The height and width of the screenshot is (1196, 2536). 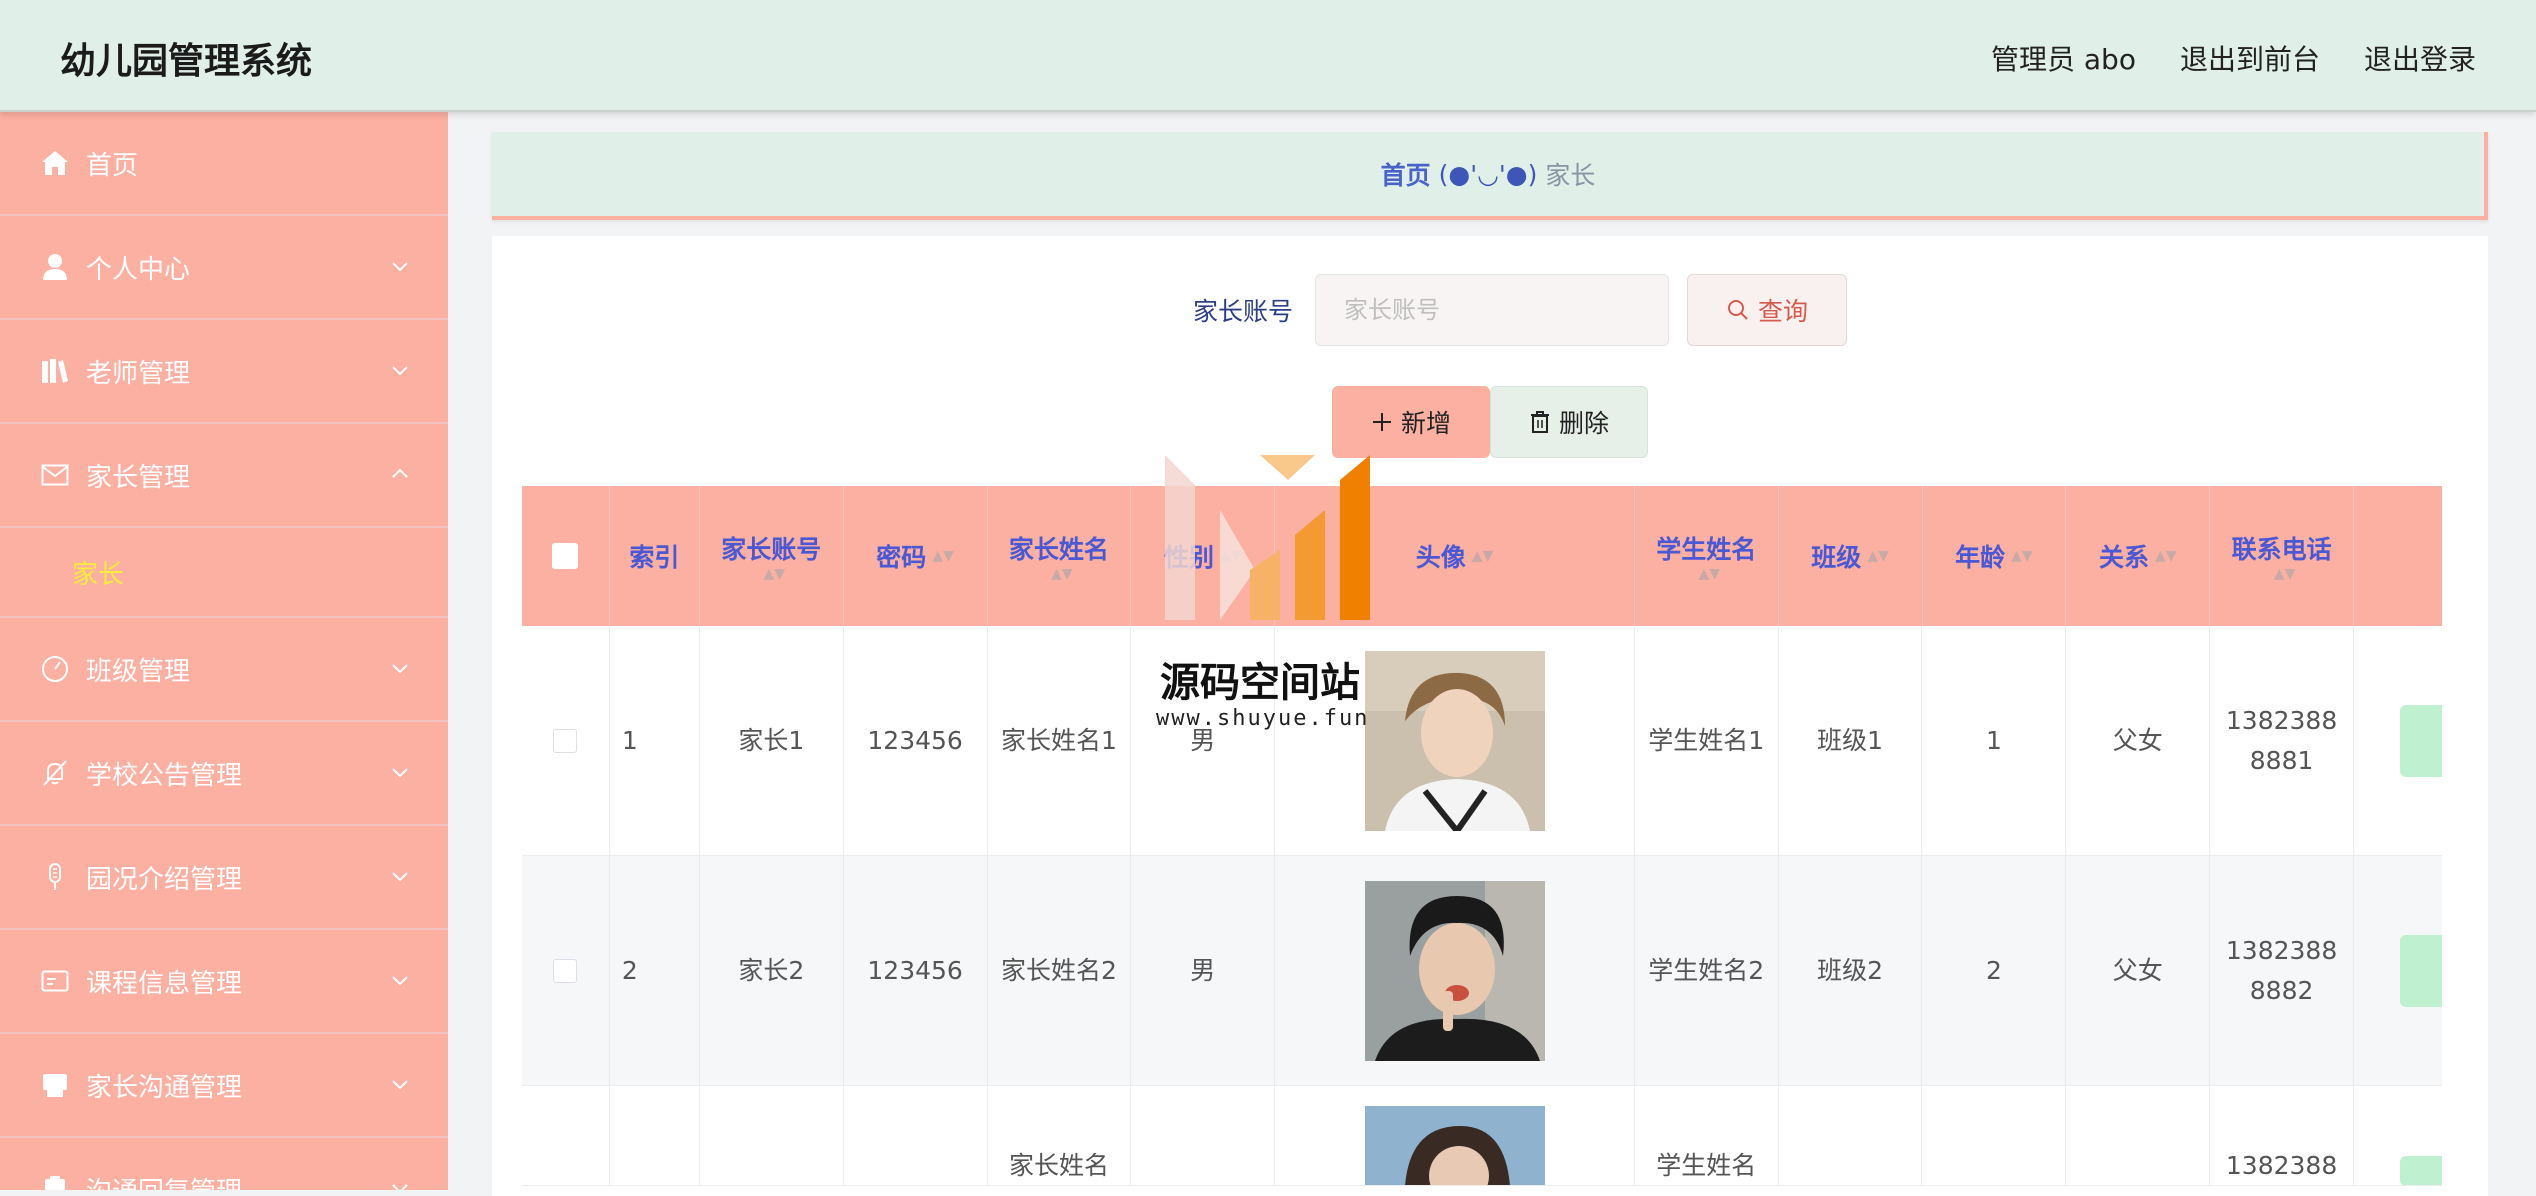 I want to click on sidebar-item-class-management: 班级管理, so click(x=224, y=670).